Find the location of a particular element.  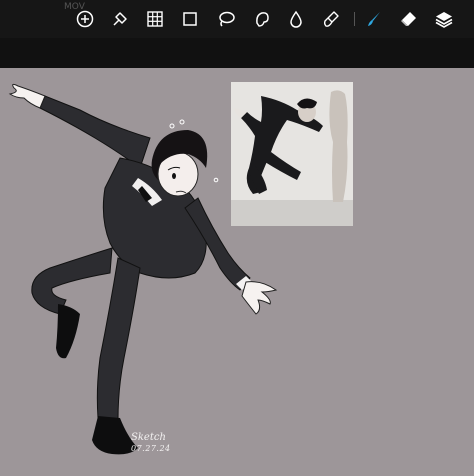

layers-button is located at coordinates (444, 19).